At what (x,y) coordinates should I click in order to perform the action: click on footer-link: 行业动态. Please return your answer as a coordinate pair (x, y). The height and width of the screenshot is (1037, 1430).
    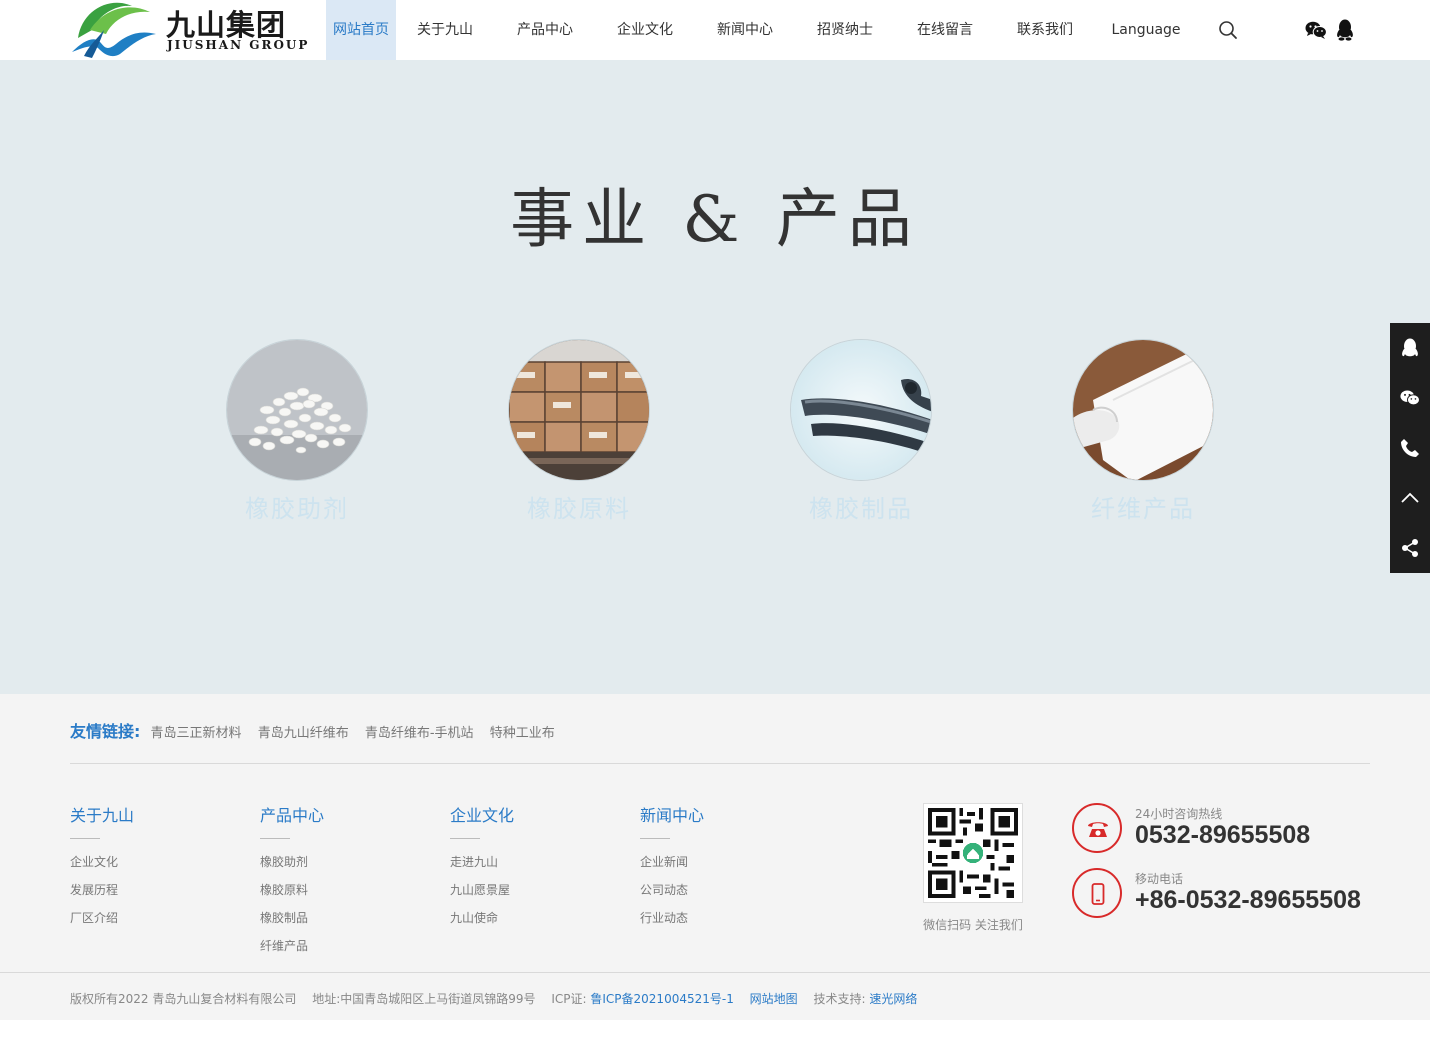
    Looking at the image, I should click on (730, 923).